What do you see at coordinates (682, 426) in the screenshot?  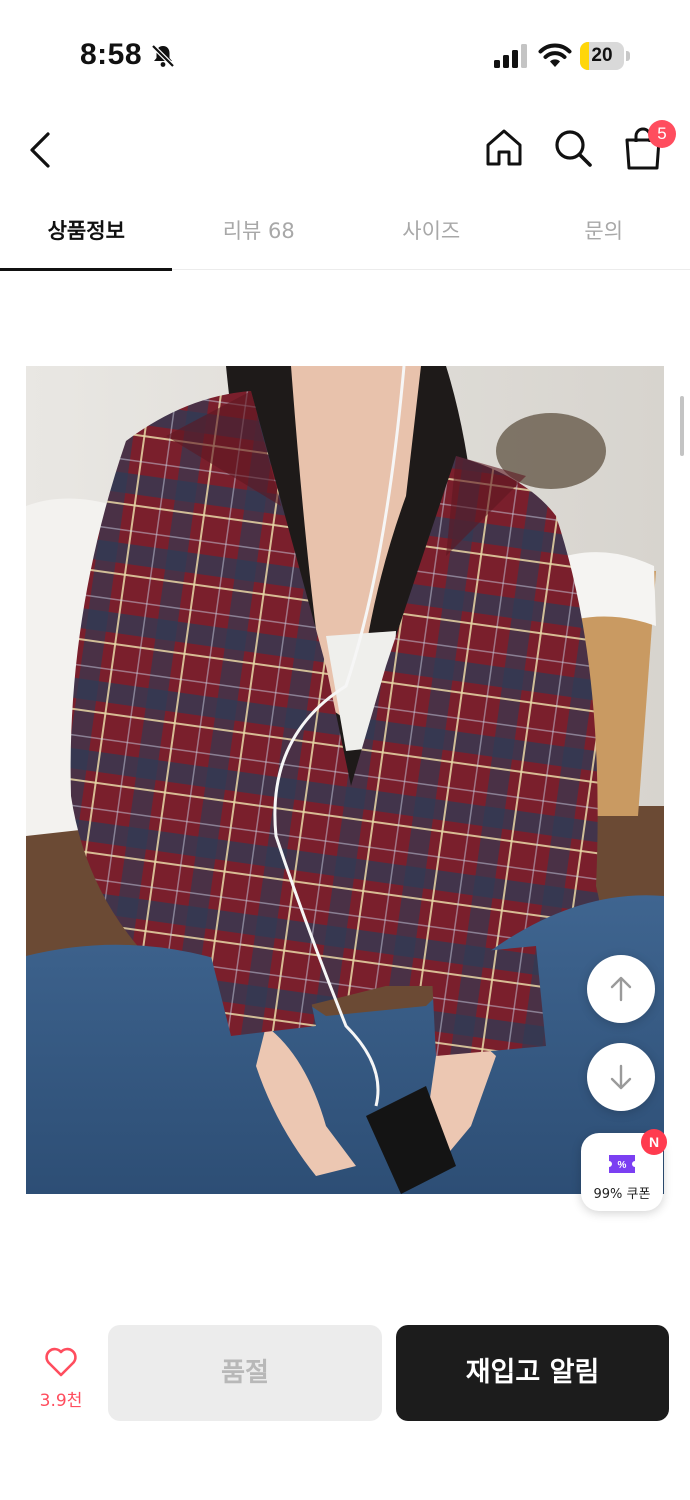 I see `scrollbar` at bounding box center [682, 426].